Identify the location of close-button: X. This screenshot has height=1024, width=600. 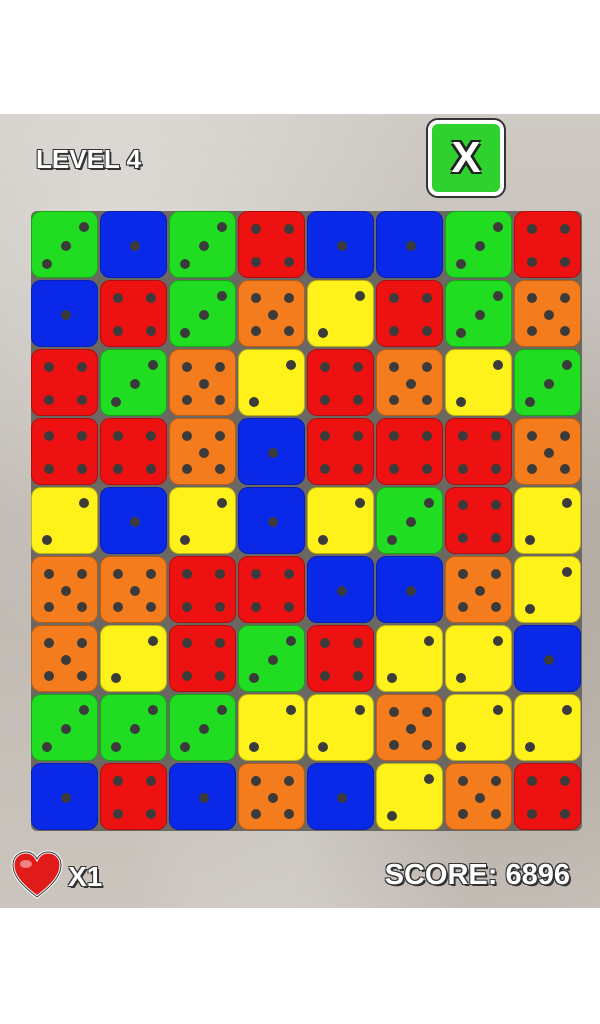
(466, 158).